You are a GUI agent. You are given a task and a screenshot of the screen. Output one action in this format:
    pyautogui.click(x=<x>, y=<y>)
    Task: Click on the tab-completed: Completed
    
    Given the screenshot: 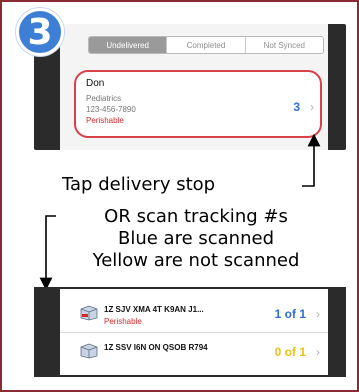 What is the action you would take?
    pyautogui.click(x=205, y=45)
    